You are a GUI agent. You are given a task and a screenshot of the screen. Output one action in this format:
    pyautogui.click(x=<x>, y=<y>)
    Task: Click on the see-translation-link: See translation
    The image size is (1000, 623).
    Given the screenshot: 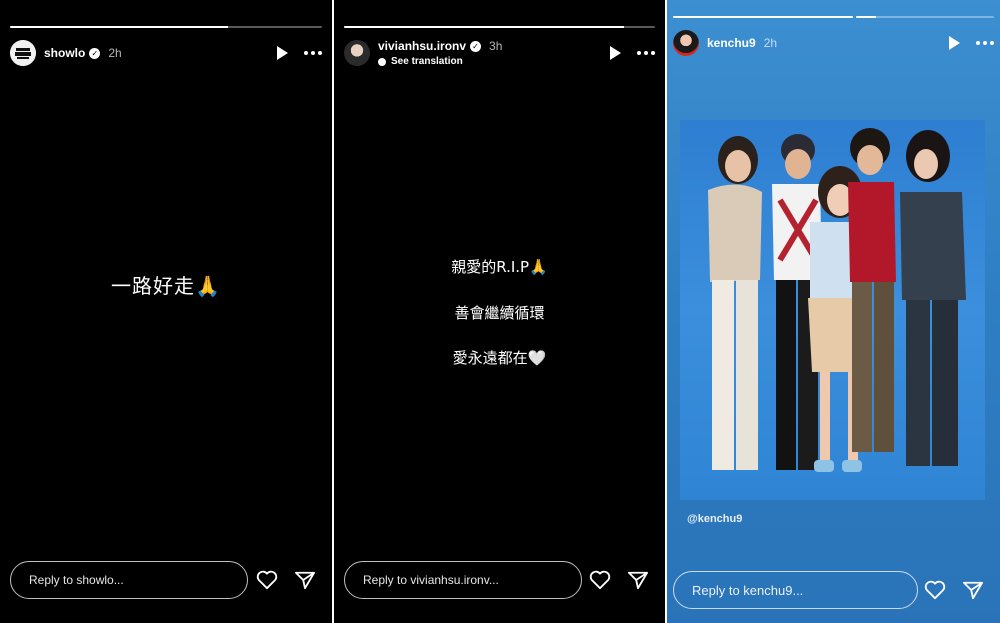 What is the action you would take?
    pyautogui.click(x=440, y=61)
    